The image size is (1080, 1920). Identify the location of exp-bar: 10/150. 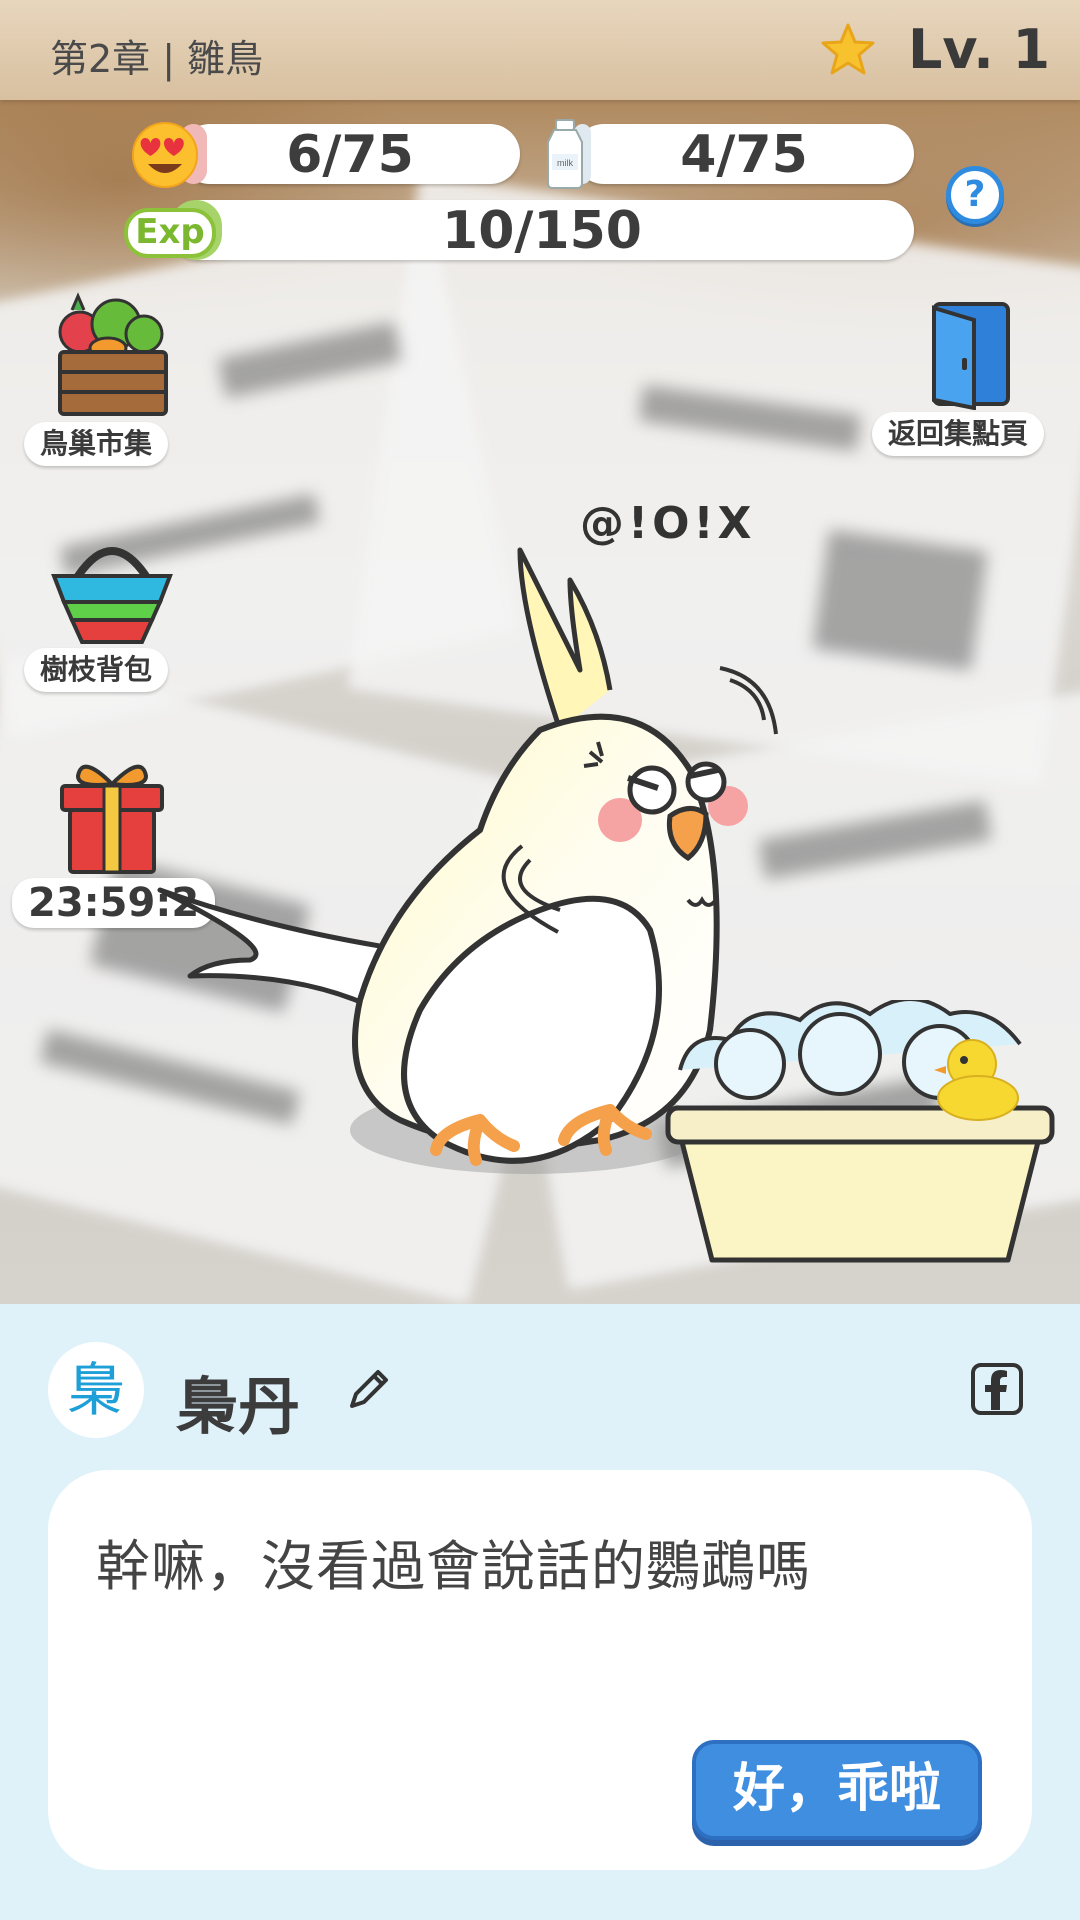
(542, 230).